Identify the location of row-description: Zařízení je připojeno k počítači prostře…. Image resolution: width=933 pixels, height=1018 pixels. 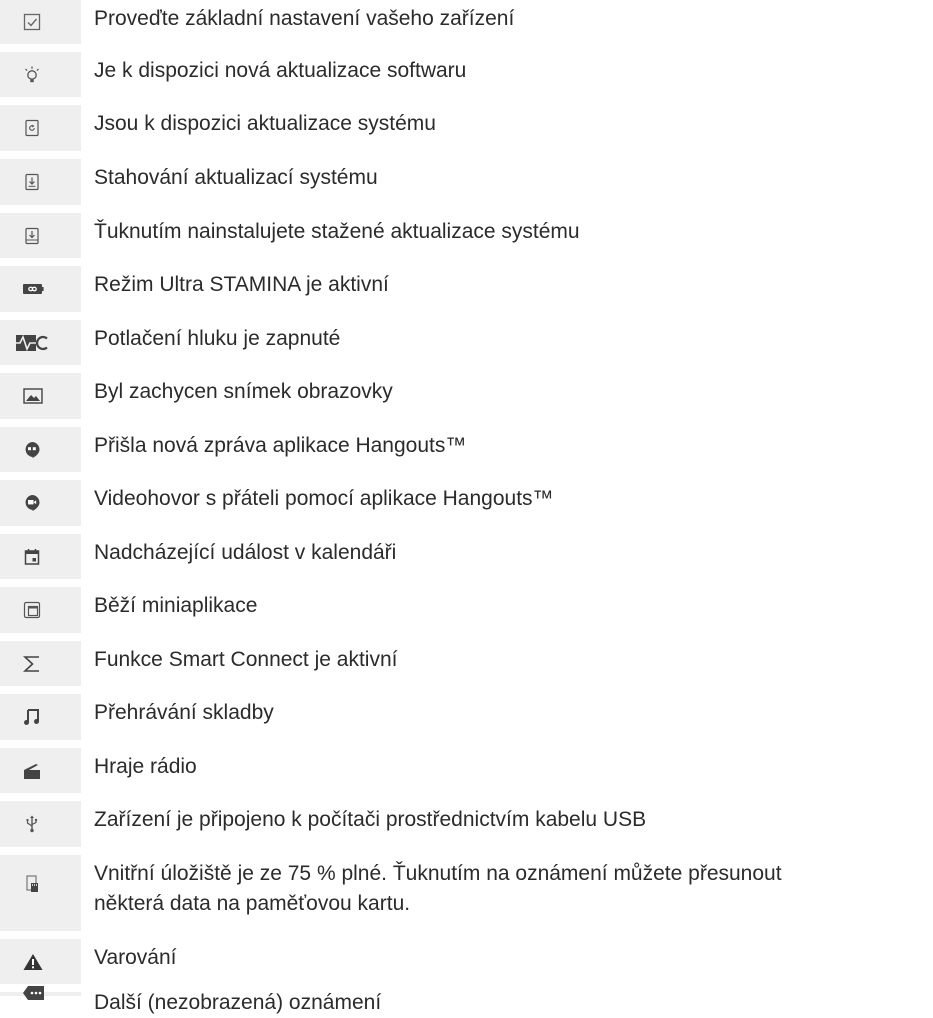
(370, 819).